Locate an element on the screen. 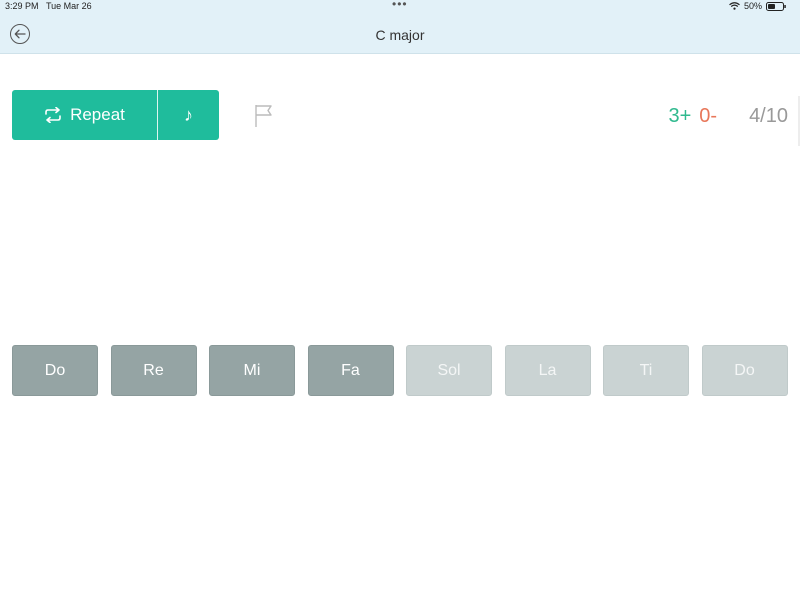 The width and height of the screenshot is (800, 600). wrong-count: 0- is located at coordinates (708, 116).